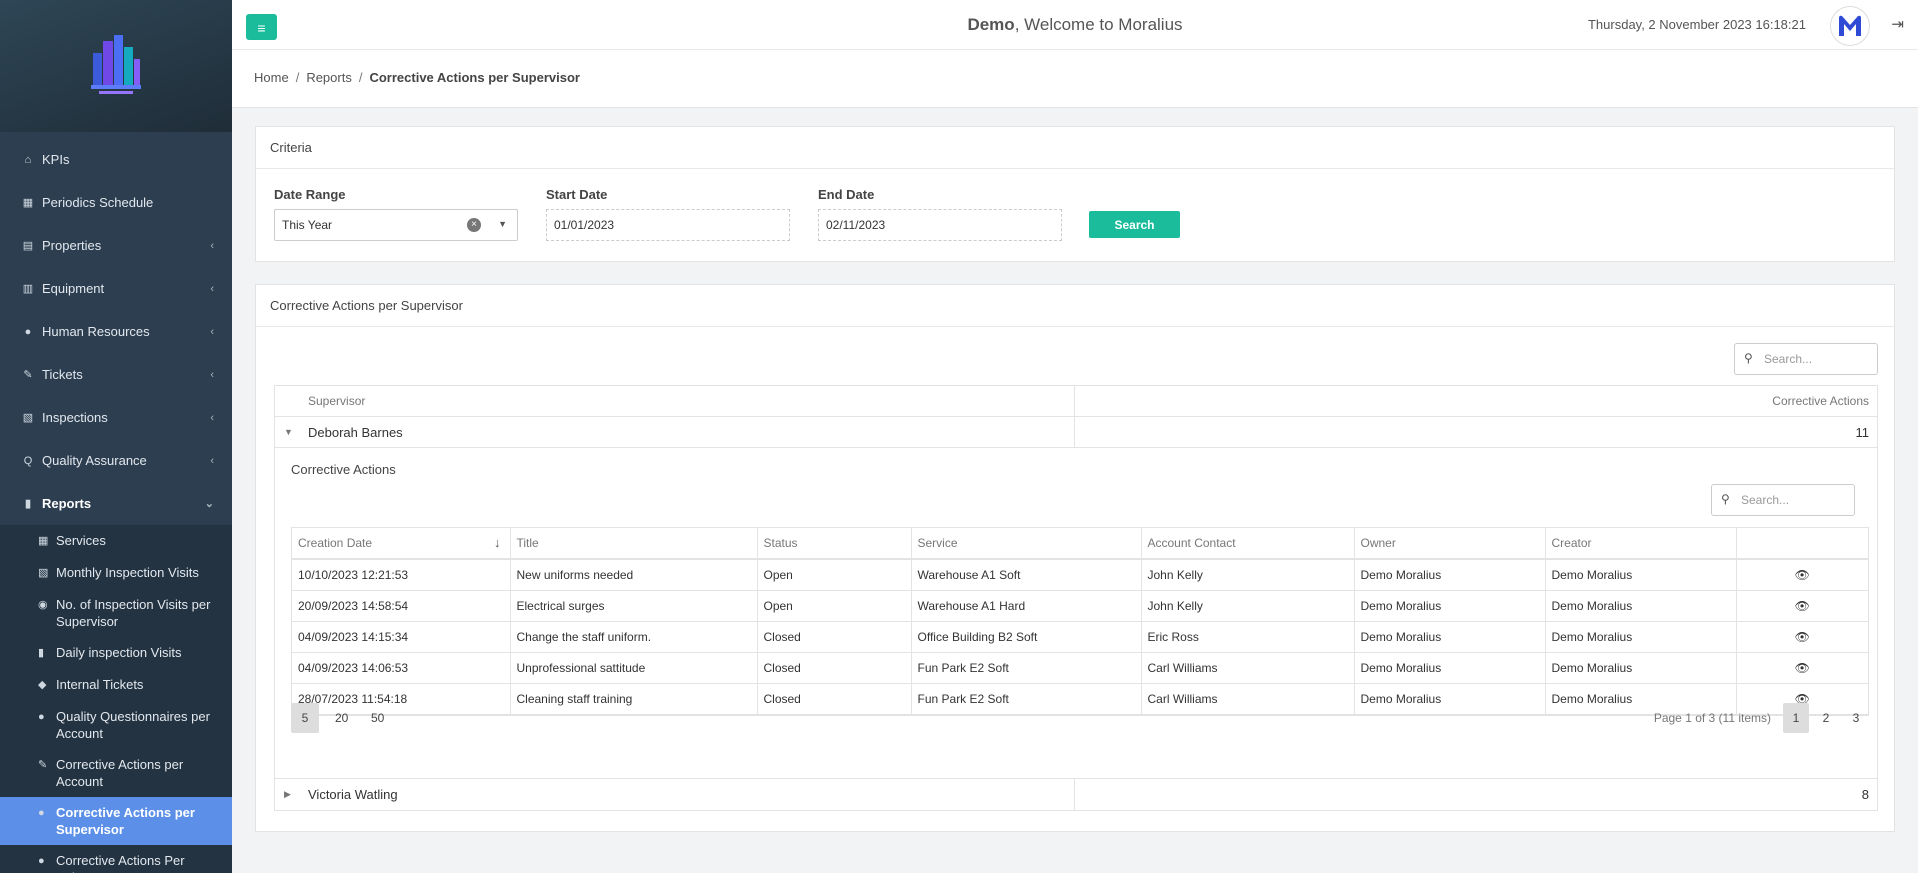  What do you see at coordinates (335, 543) in the screenshot?
I see `column-label: Creation Date` at bounding box center [335, 543].